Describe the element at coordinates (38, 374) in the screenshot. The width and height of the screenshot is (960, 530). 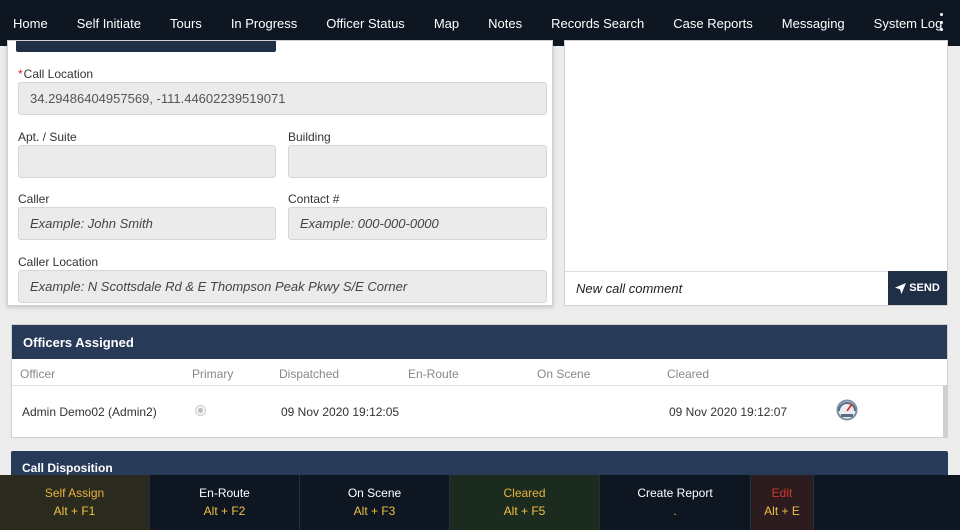
I see `col-officer: Officer` at that location.